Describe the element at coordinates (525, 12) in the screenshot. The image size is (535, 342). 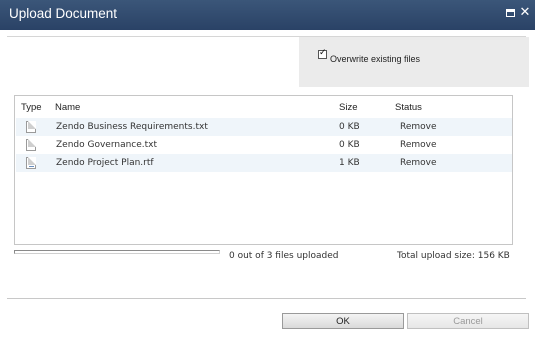
I see `close-icon: ✕` at that location.